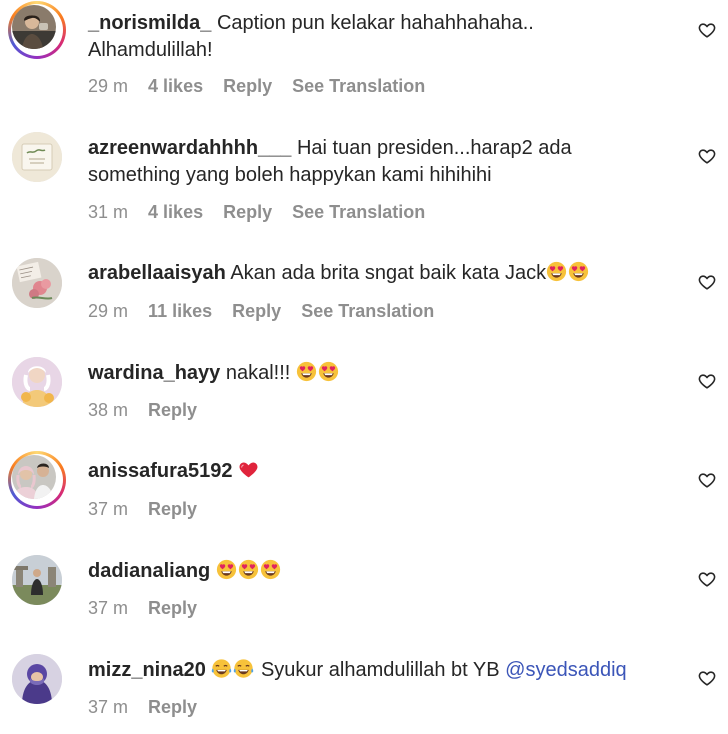  What do you see at coordinates (149, 571) in the screenshot?
I see `comment-username: dadianaliang` at bounding box center [149, 571].